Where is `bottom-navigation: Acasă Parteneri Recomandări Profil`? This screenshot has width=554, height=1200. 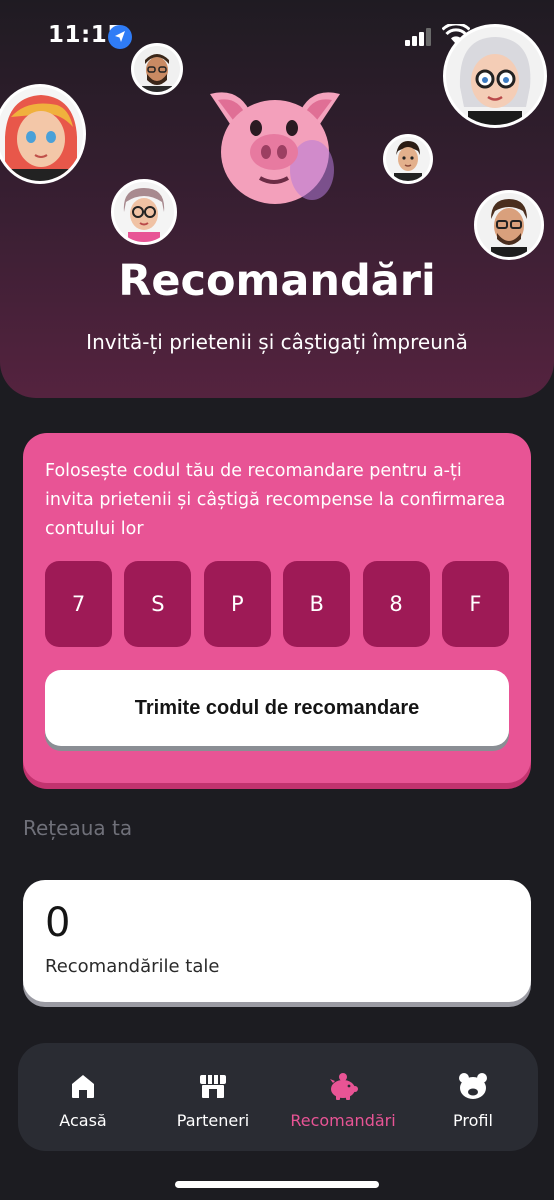 bottom-navigation: Acasă Parteneri Recomandări Profil is located at coordinates (278, 1097).